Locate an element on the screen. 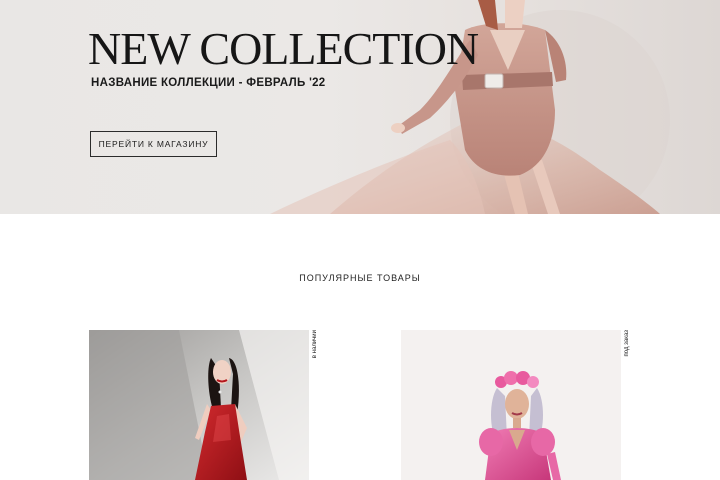  go-to-shop-button: ПЕРЕЙТИ К МАГАЗИНУ is located at coordinates (153, 144).